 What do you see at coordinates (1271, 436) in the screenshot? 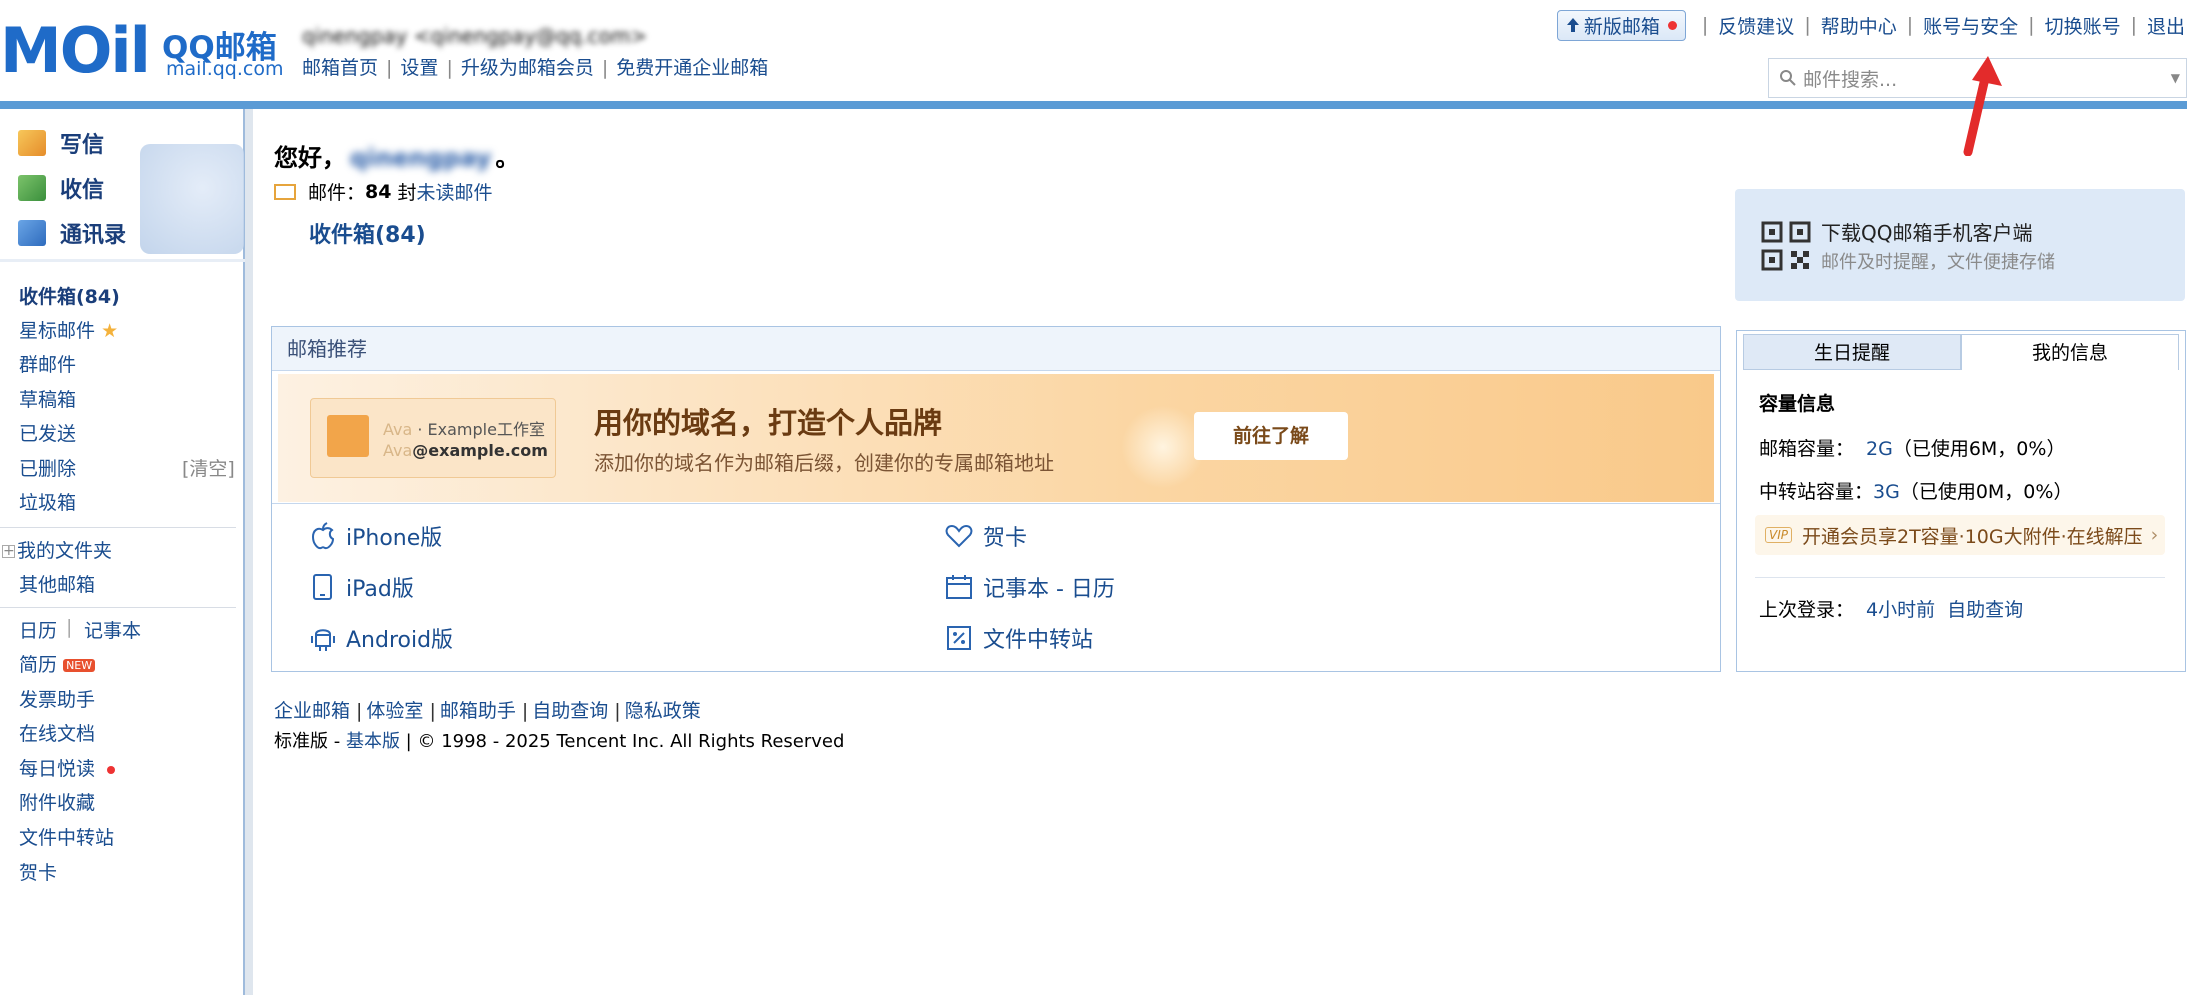
I see `learn-more-button: 前往了解` at bounding box center [1271, 436].